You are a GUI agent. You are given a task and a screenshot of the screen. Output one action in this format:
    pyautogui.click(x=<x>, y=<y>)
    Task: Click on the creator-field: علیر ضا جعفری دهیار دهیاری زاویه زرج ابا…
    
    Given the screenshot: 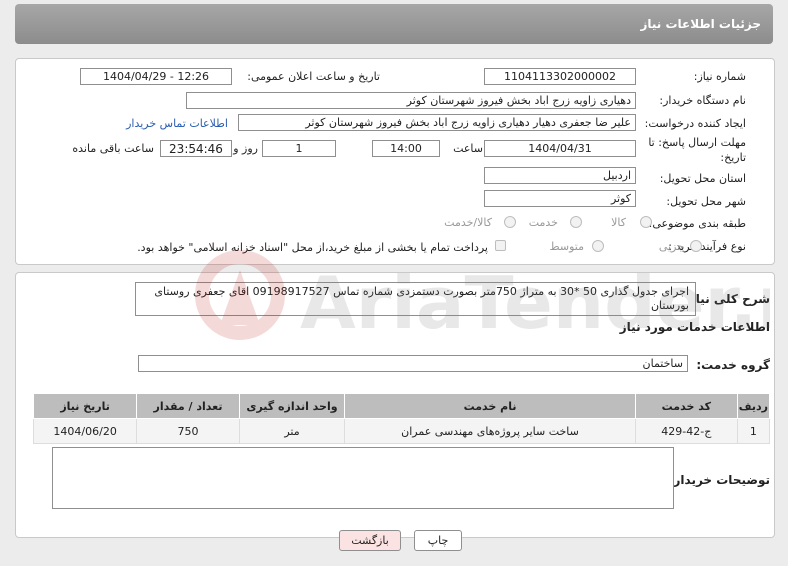 What is the action you would take?
    pyautogui.click(x=437, y=122)
    